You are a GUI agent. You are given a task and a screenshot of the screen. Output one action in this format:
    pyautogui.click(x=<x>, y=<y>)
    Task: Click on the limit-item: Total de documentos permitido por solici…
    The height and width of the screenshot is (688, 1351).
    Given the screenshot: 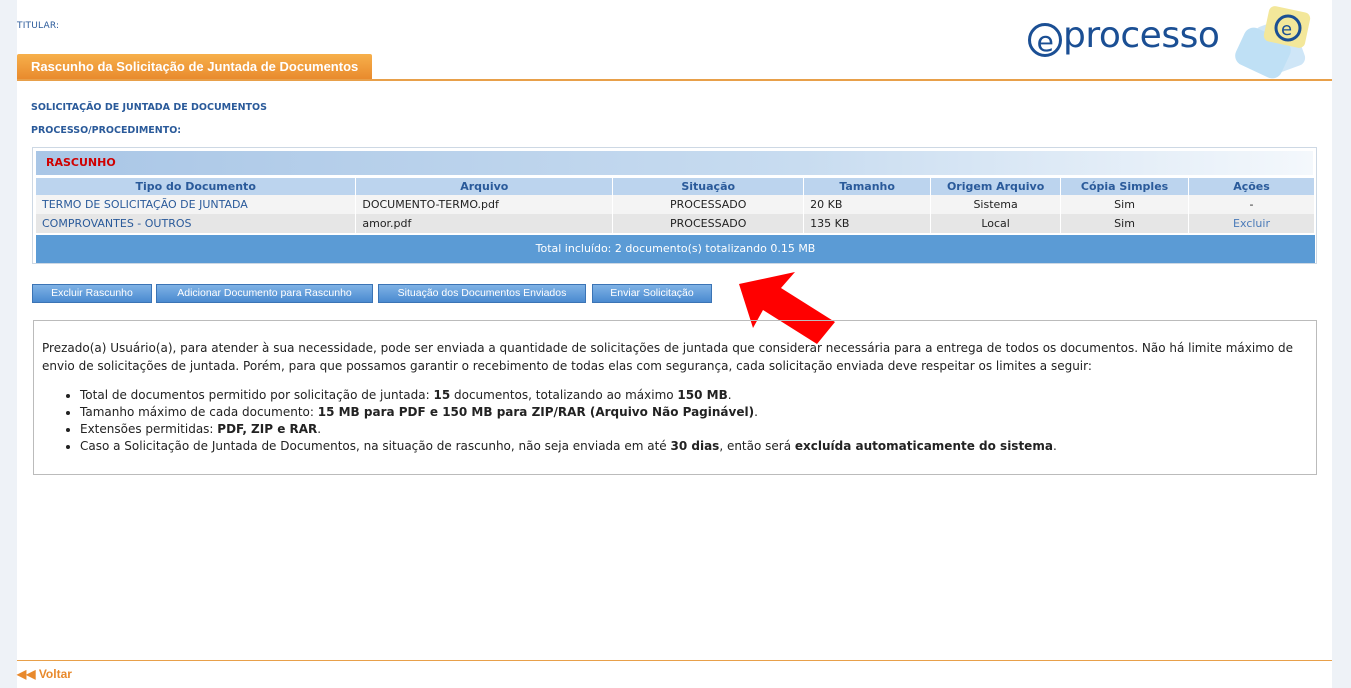 What is the action you would take?
    pyautogui.click(x=690, y=395)
    